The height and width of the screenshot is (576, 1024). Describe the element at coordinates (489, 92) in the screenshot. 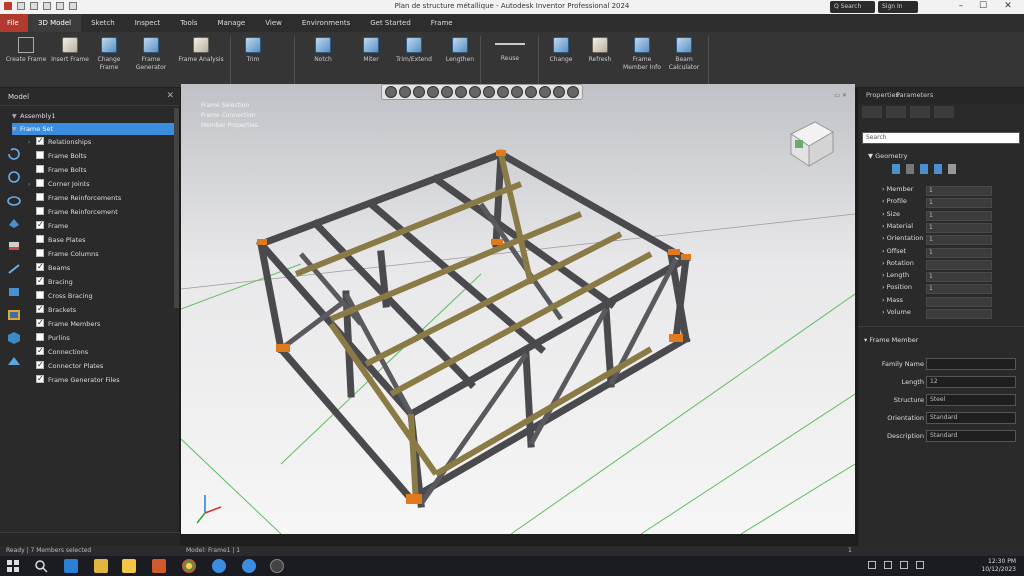

I see `free-orbit-icon` at that location.